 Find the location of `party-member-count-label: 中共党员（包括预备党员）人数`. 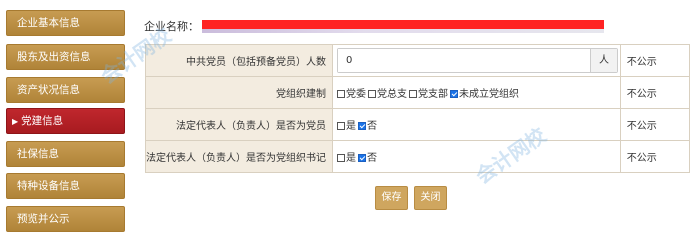

party-member-count-label: 中共党员（包括预备党员）人数 is located at coordinates (239, 60).